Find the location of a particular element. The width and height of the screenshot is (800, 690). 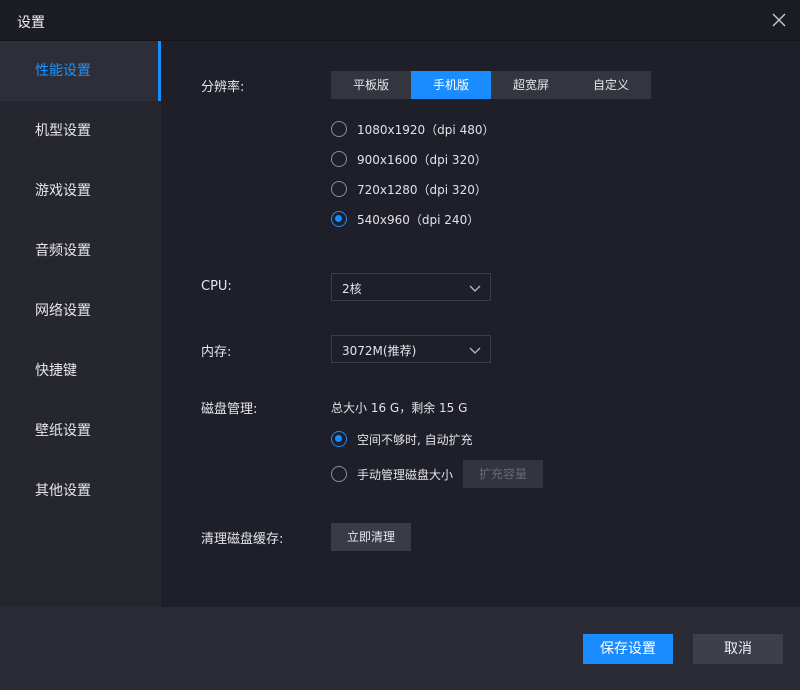

radio-label: 720x1280（dpi 320） is located at coordinates (422, 189).